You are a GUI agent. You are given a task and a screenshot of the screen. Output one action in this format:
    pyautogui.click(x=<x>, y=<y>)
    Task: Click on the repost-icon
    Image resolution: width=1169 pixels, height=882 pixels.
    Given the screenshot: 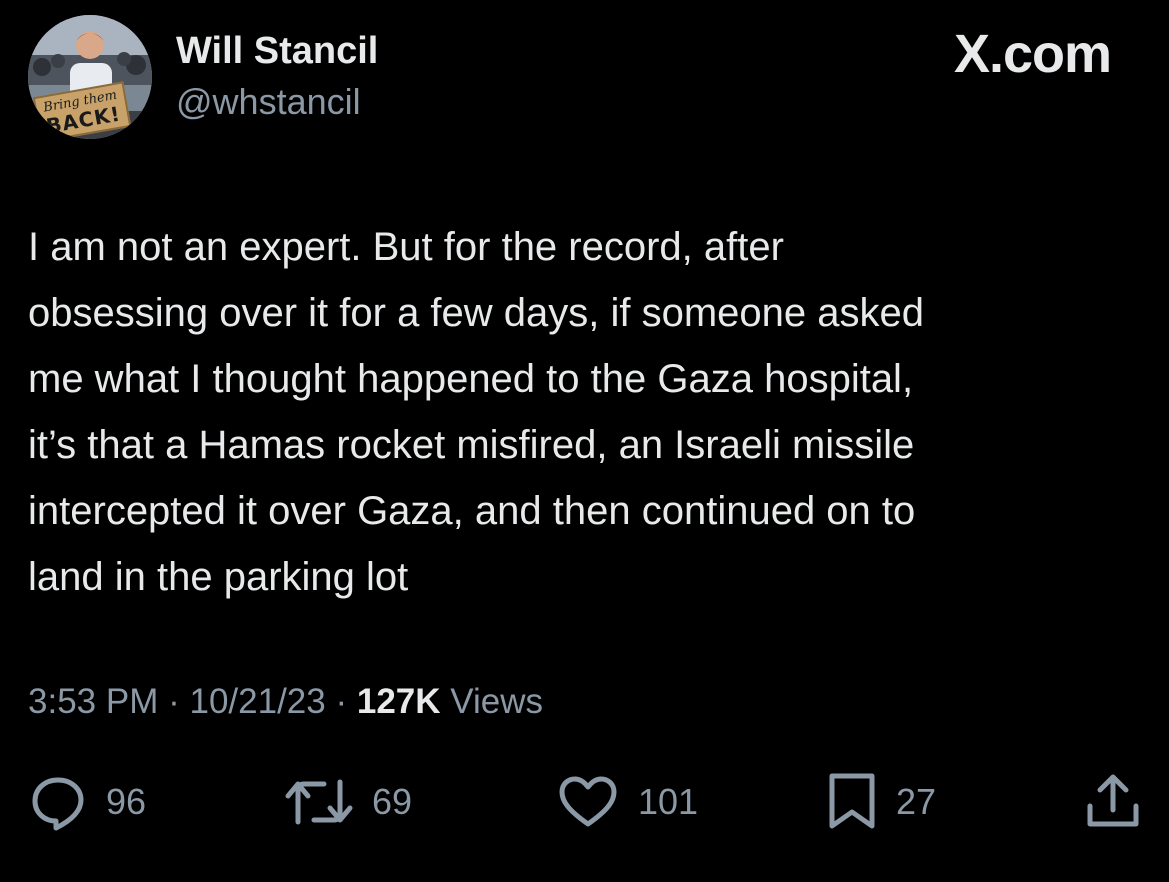 What is the action you would take?
    pyautogui.click(x=319, y=802)
    